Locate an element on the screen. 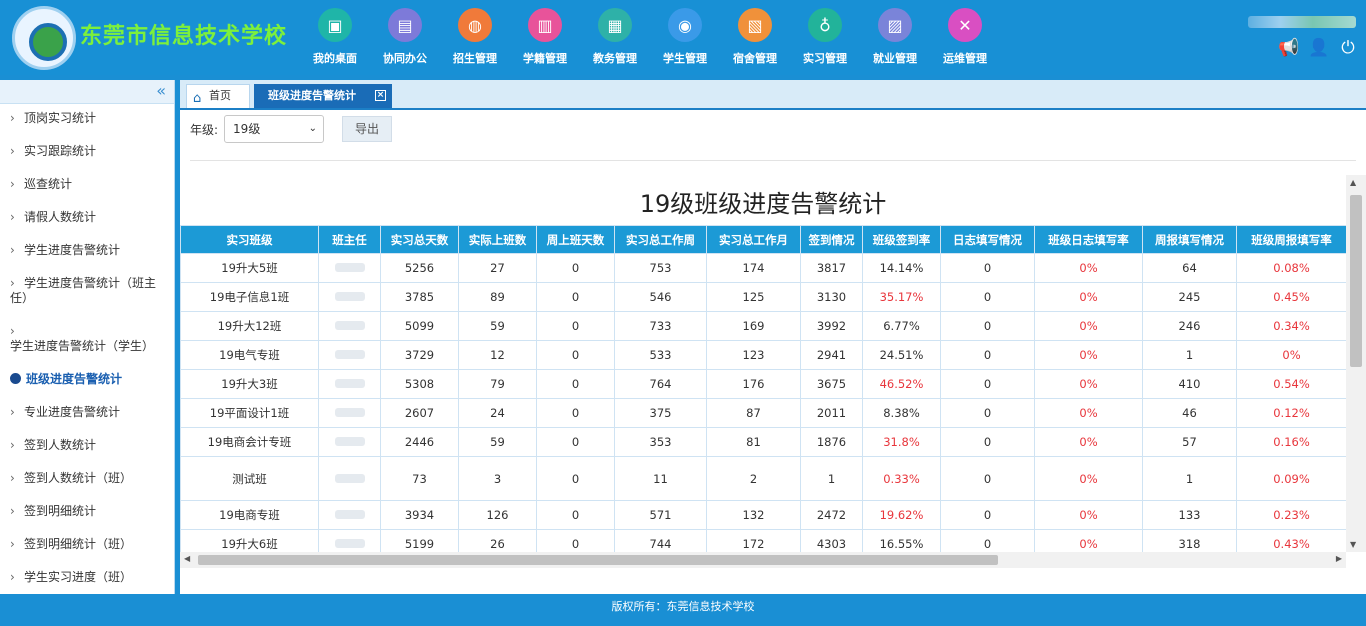 The height and width of the screenshot is (626, 1366). table-cell: 125 is located at coordinates (753, 297).